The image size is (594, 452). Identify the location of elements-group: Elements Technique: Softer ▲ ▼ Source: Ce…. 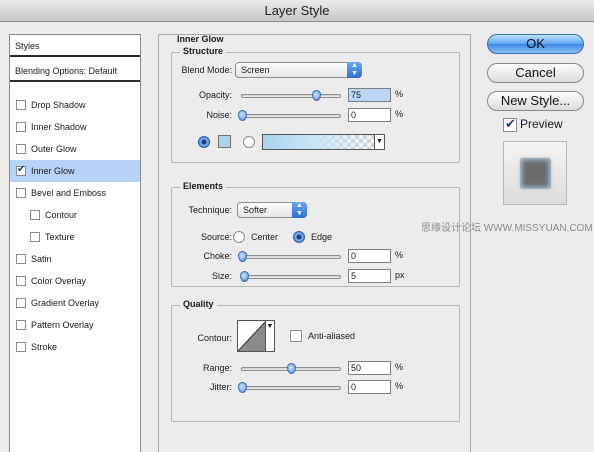
(315, 234).